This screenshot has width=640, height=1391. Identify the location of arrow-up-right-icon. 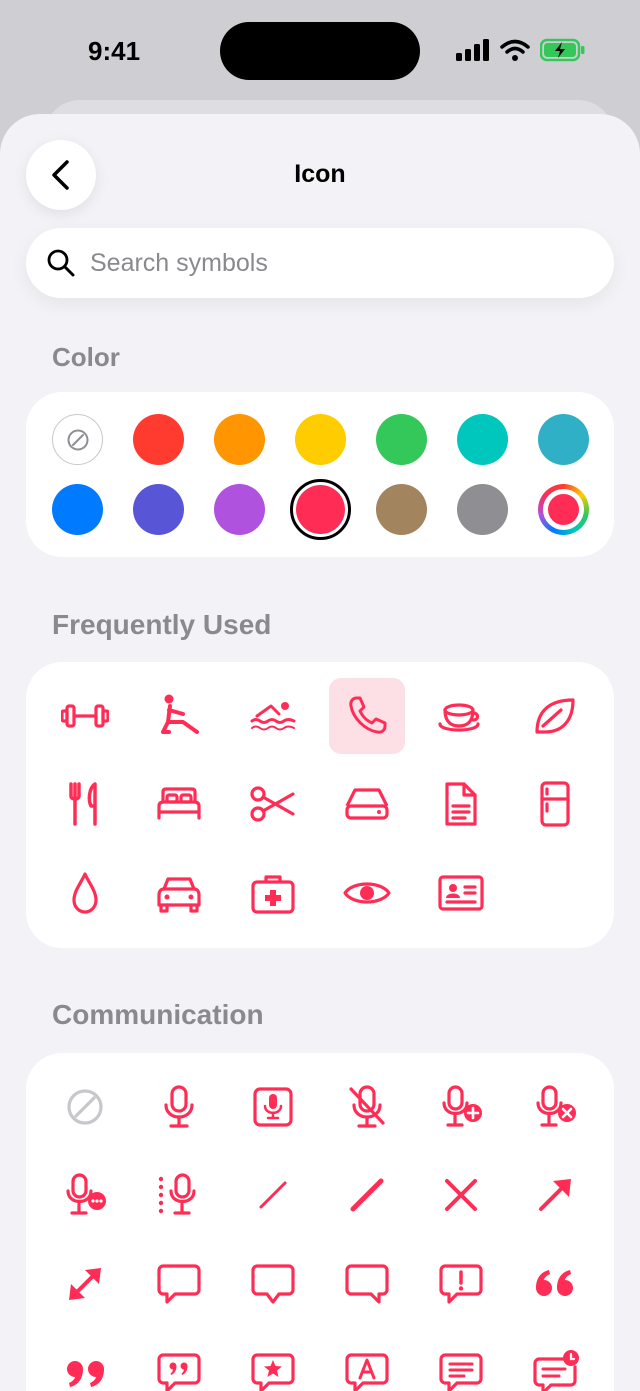
(555, 1195).